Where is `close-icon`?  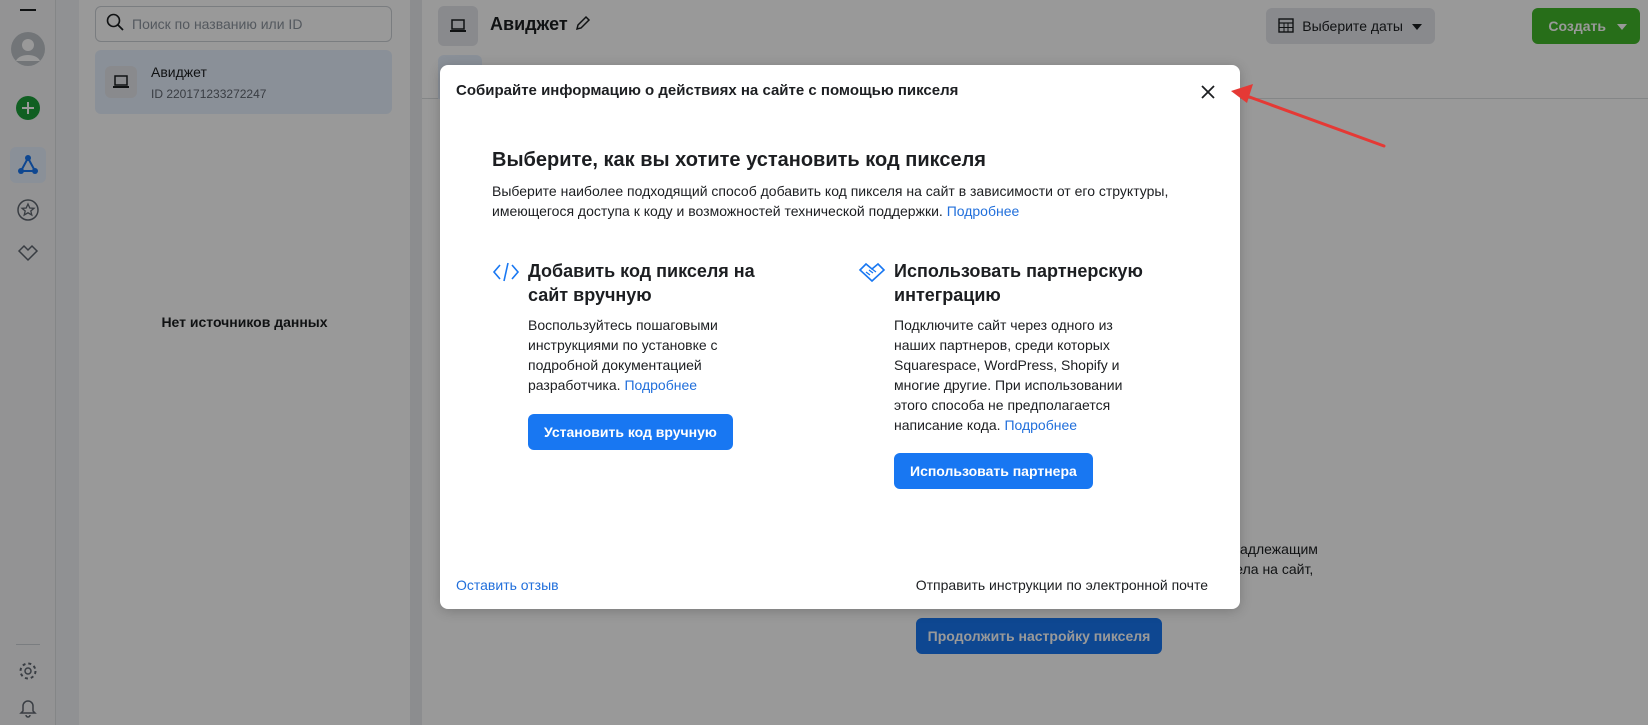
close-icon is located at coordinates (1208, 92).